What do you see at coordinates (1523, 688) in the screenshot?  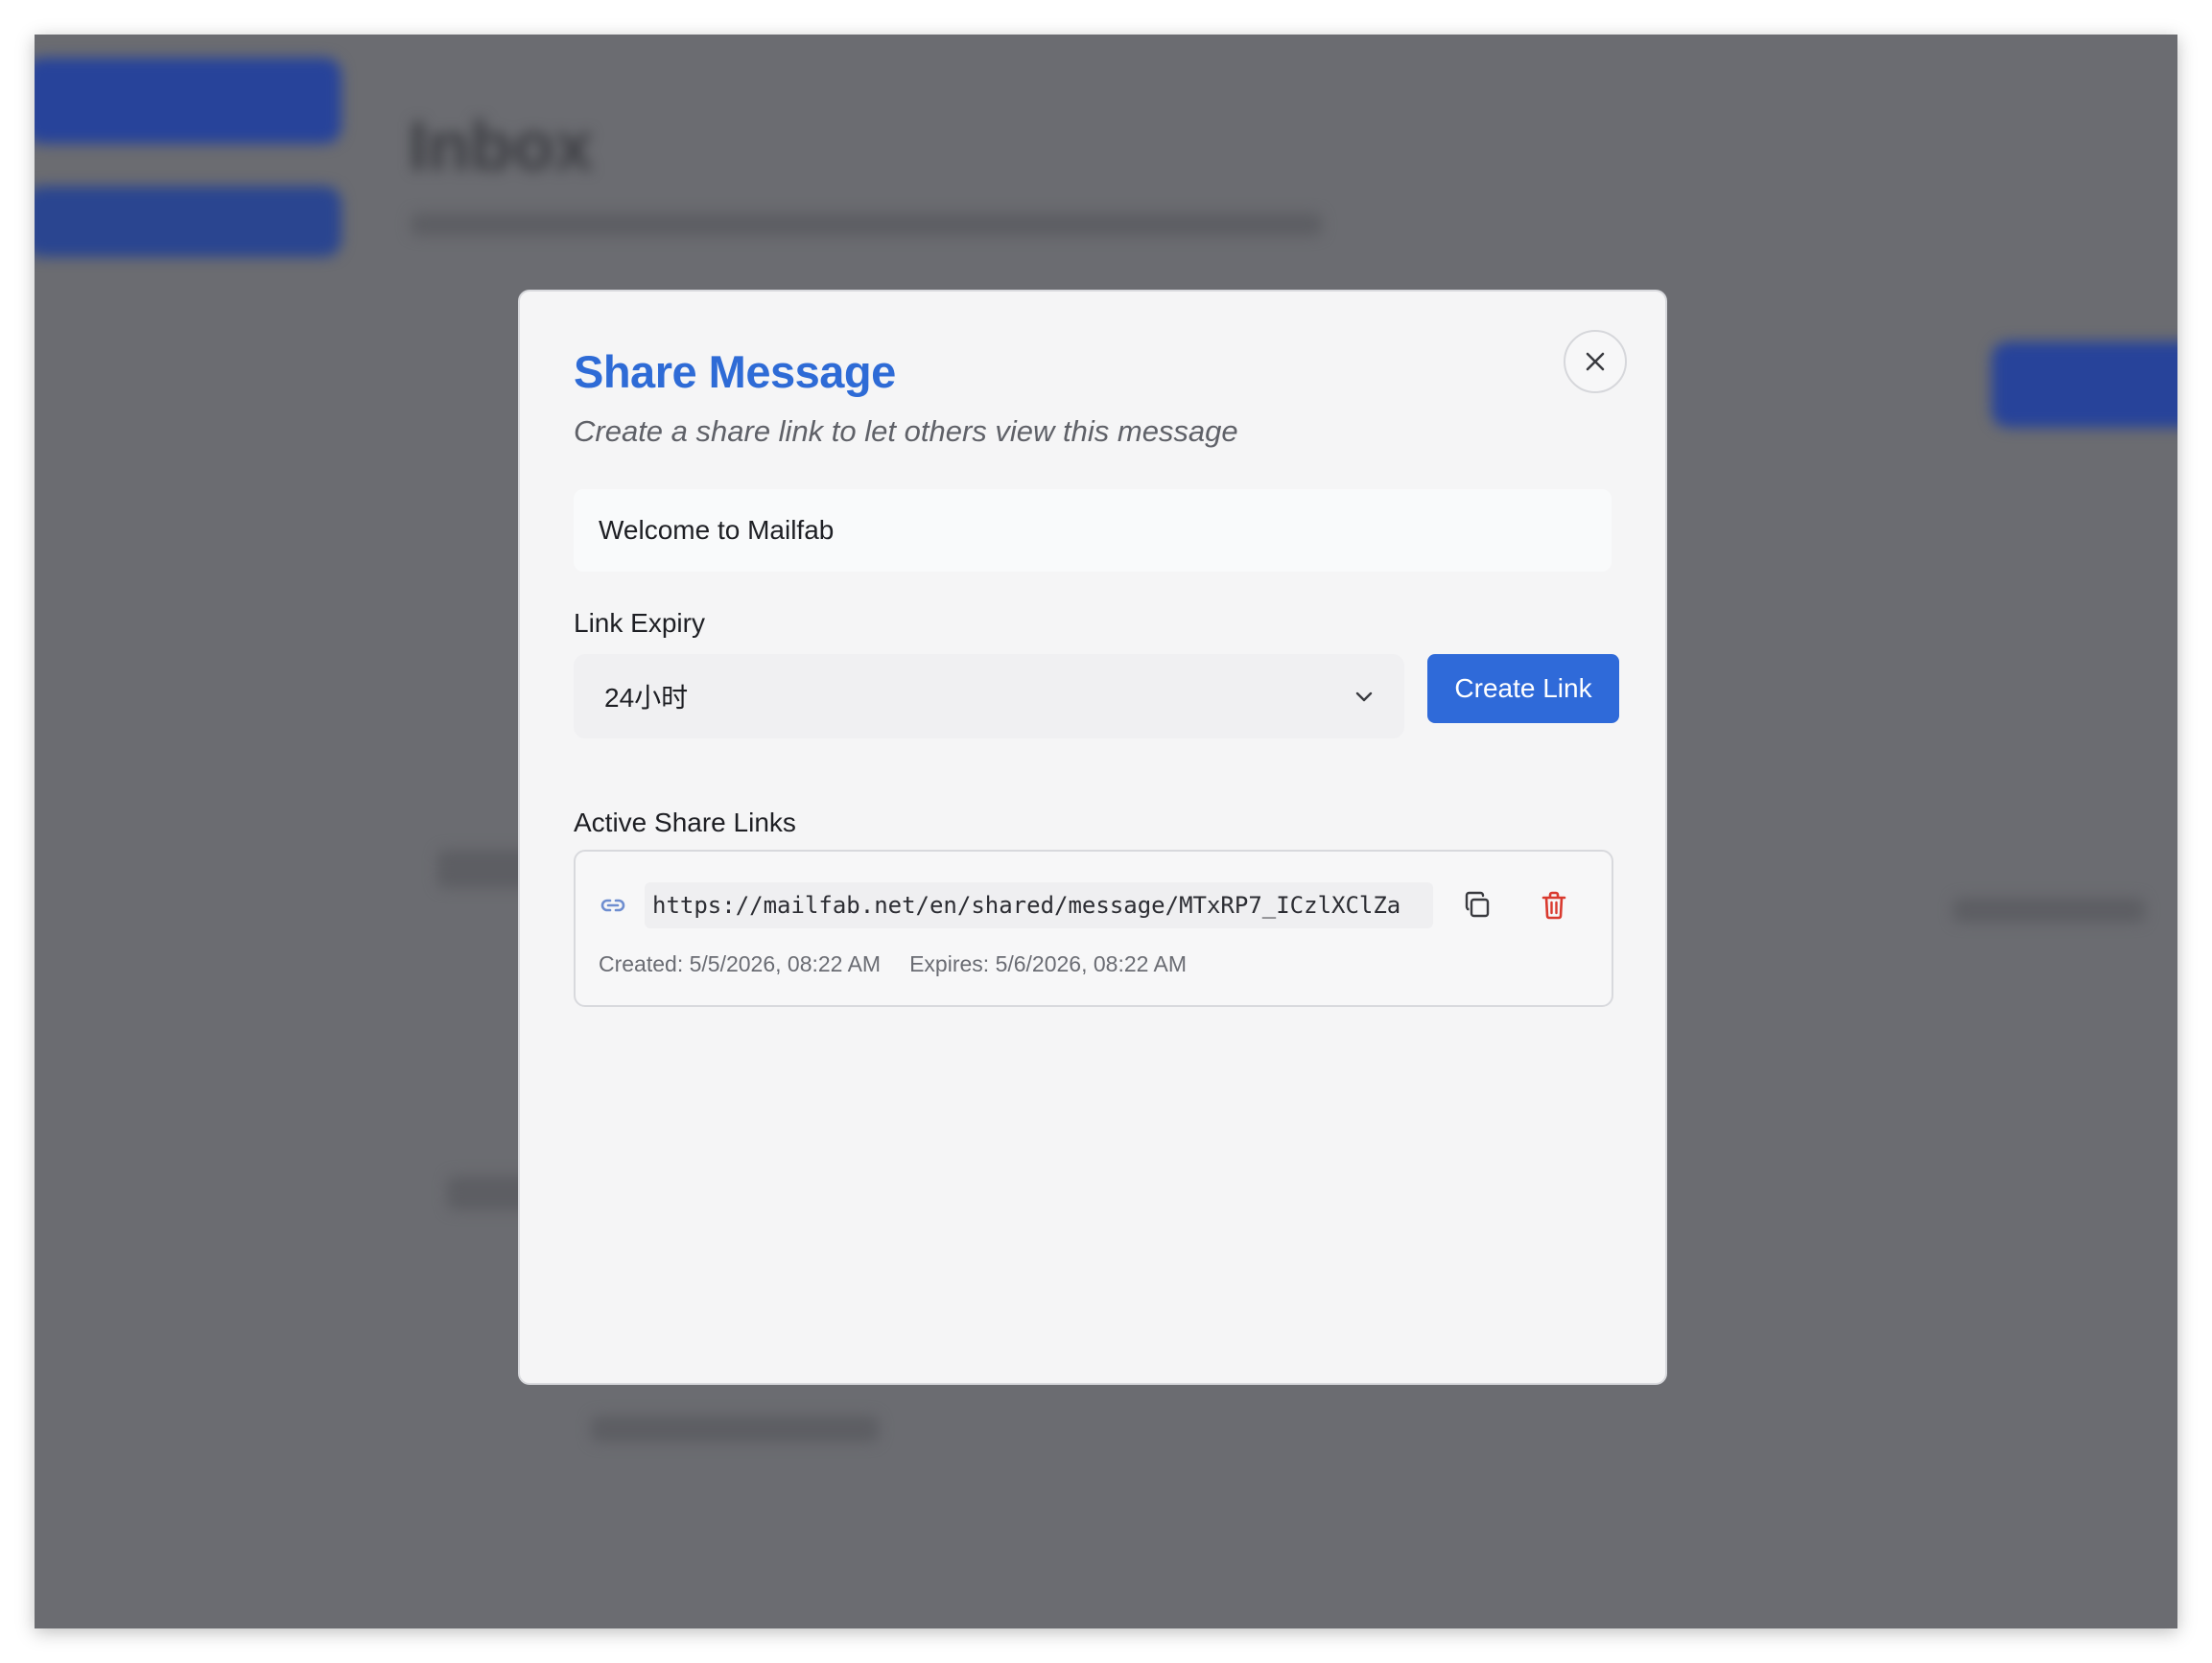 I see `create-link-button: Create Link` at bounding box center [1523, 688].